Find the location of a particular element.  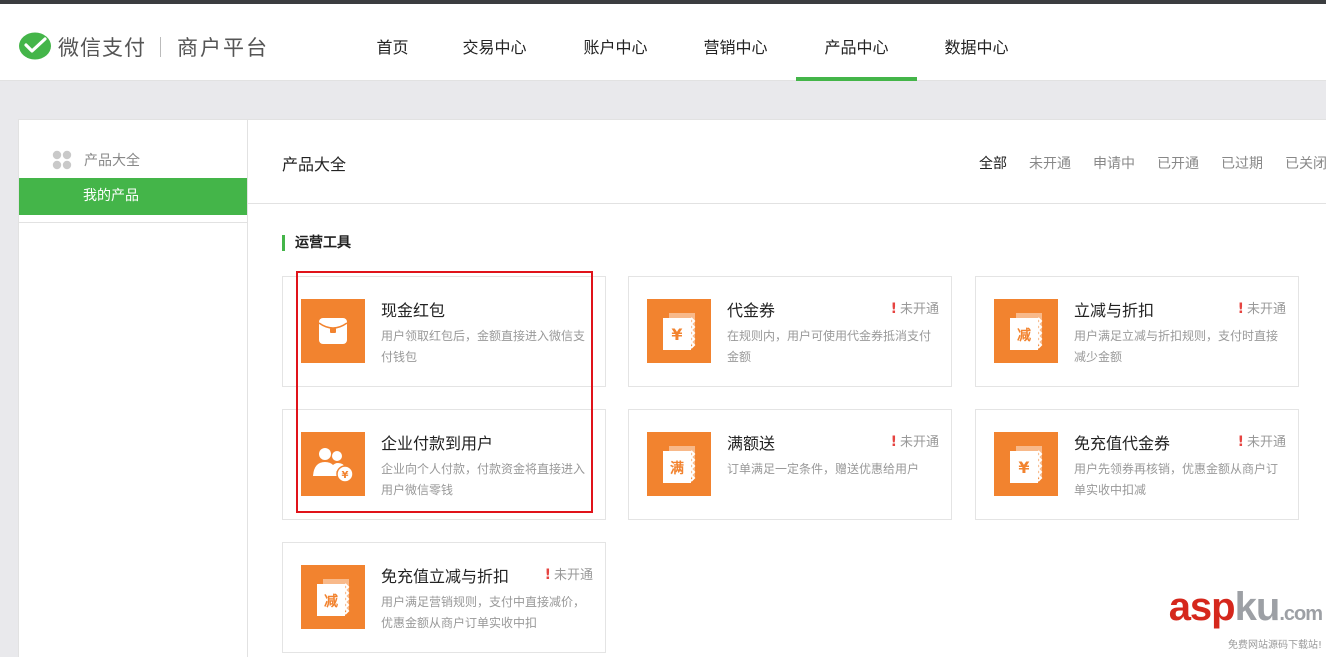

header: 微信支付 商户平台 首页 交易中心 账户中心 营销中心 产品中心 数据中心 is located at coordinates (663, 42).